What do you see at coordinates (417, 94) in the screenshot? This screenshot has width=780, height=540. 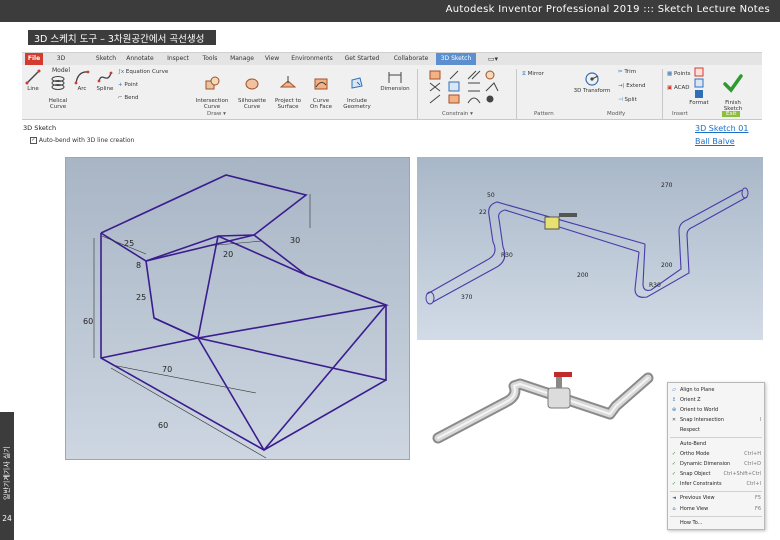 I see `ribbon-separator` at bounding box center [417, 94].